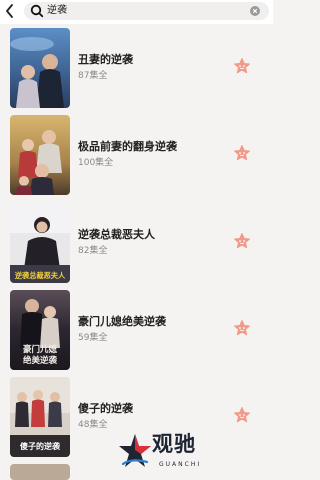 This screenshot has width=320, height=480. Describe the element at coordinates (40, 446) in the screenshot. I see `poster-title-text: 傻子的逆袭` at that location.